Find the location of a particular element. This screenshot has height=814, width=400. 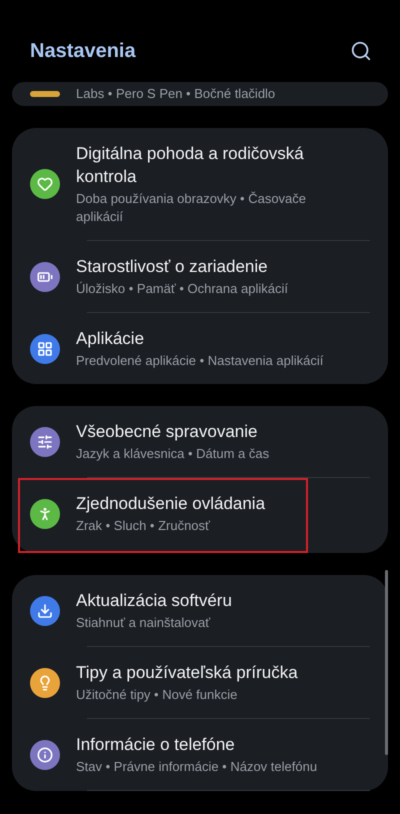

settings-item: Starostlivosť o zariadenie Úložisko • Pamäť • Ochrana aplikácií is located at coordinates (200, 276).